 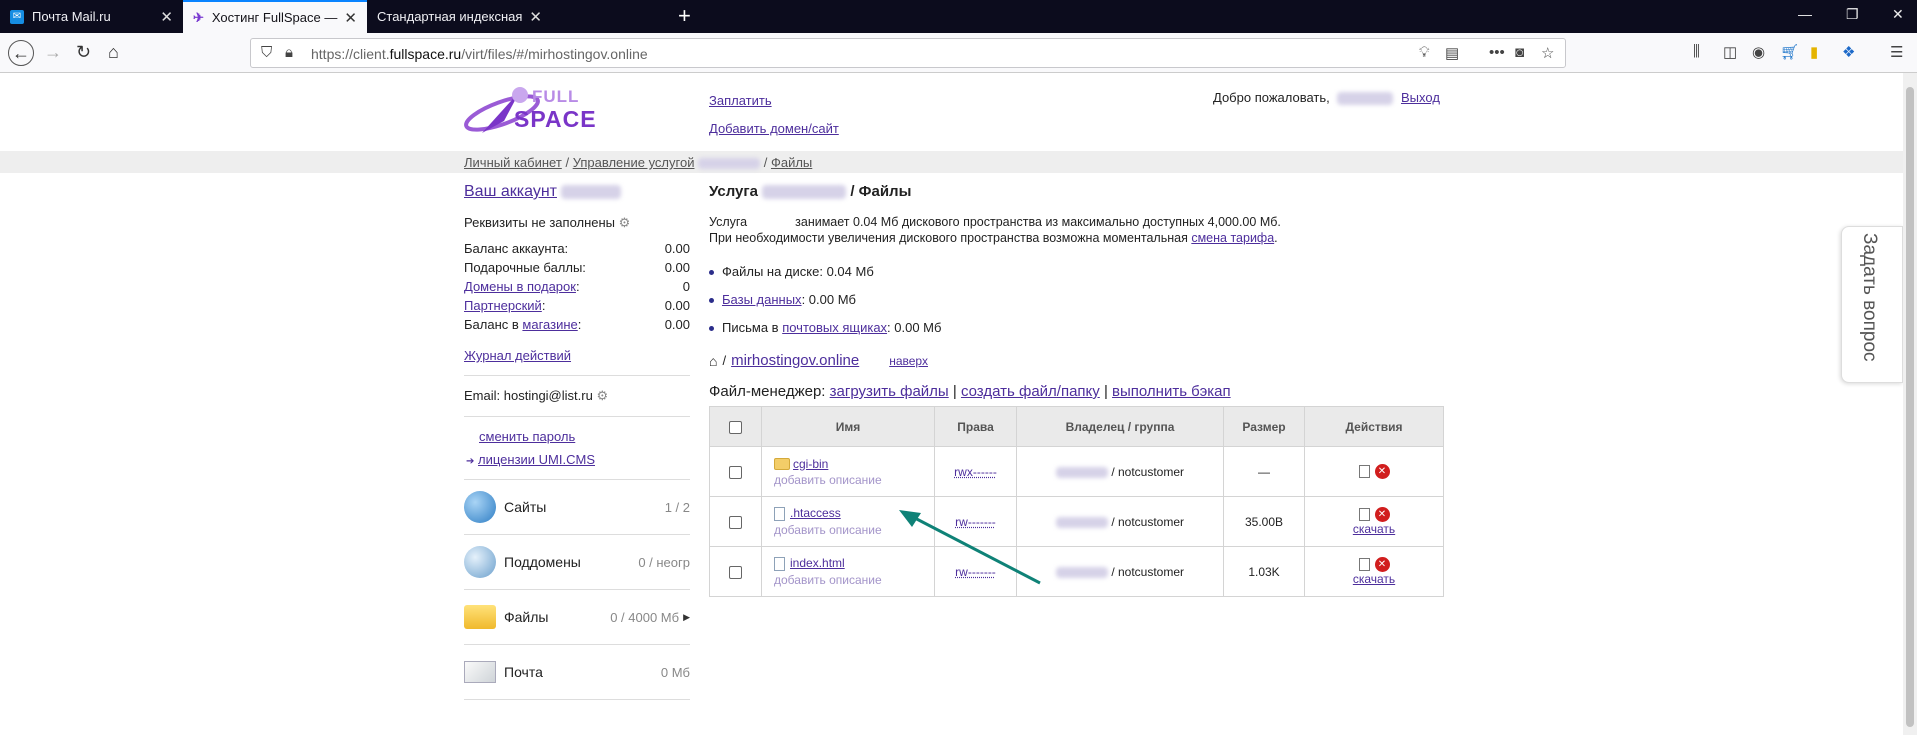 I want to click on account-icon: ◉, so click(x=1758, y=52).